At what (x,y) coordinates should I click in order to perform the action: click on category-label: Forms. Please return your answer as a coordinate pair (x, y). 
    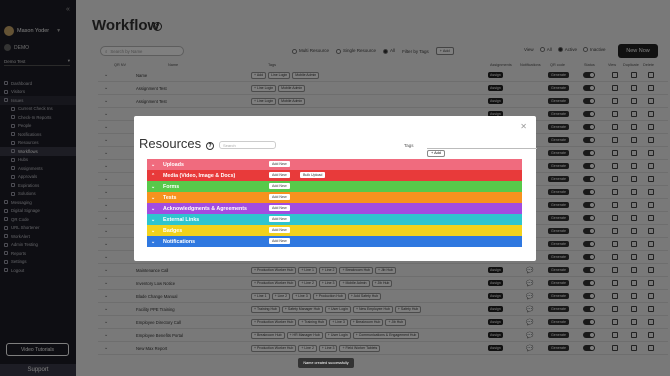
    Looking at the image, I should click on (171, 186).